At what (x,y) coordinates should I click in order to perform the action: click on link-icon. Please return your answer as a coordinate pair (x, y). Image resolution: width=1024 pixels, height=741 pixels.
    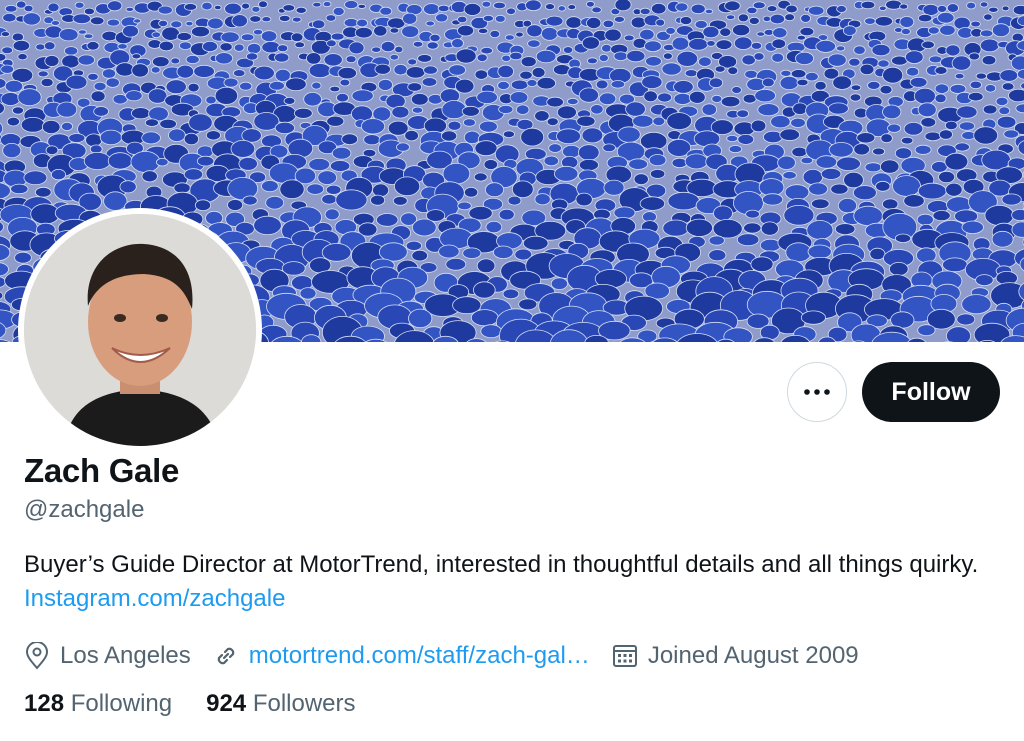
    Looking at the image, I should click on (226, 656).